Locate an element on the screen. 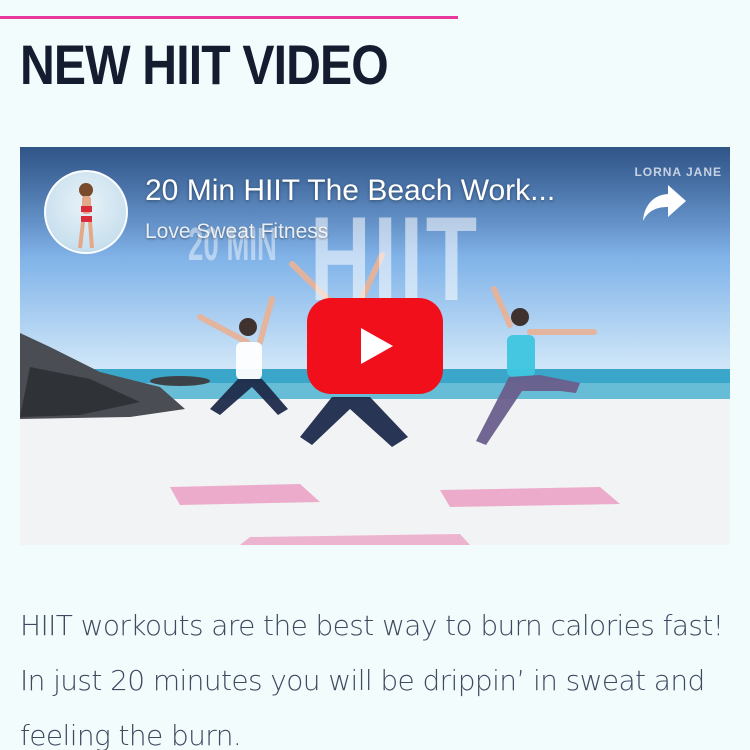 The image size is (750, 750). share-arrow-icon is located at coordinates (664, 203).